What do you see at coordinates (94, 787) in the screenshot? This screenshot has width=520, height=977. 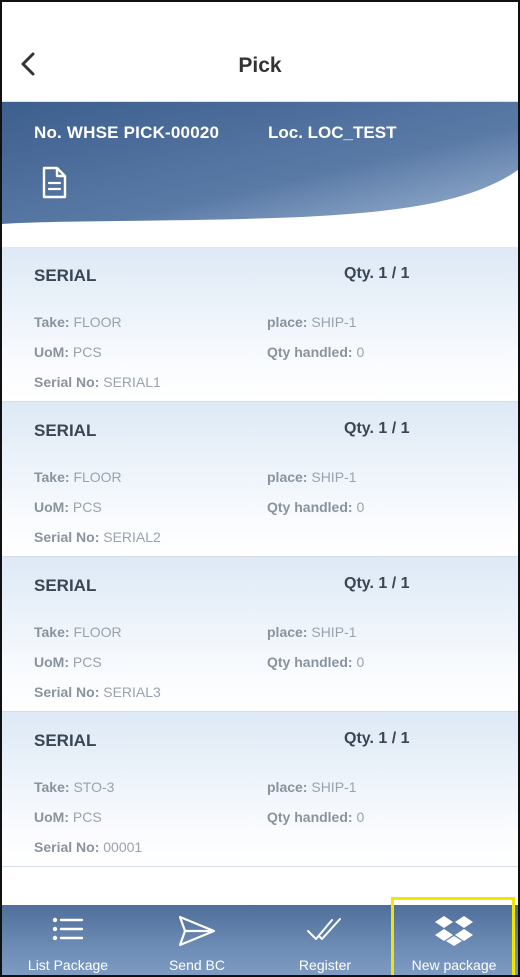 I see `take-value: STO-3` at bounding box center [94, 787].